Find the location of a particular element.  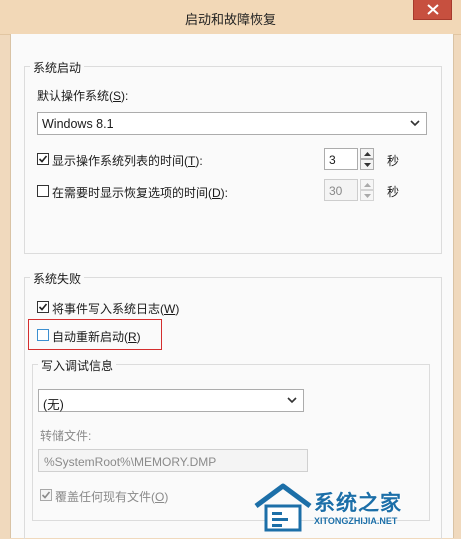

write-event-log-label: 将事件写入系统日志(W) is located at coordinates (116, 309).